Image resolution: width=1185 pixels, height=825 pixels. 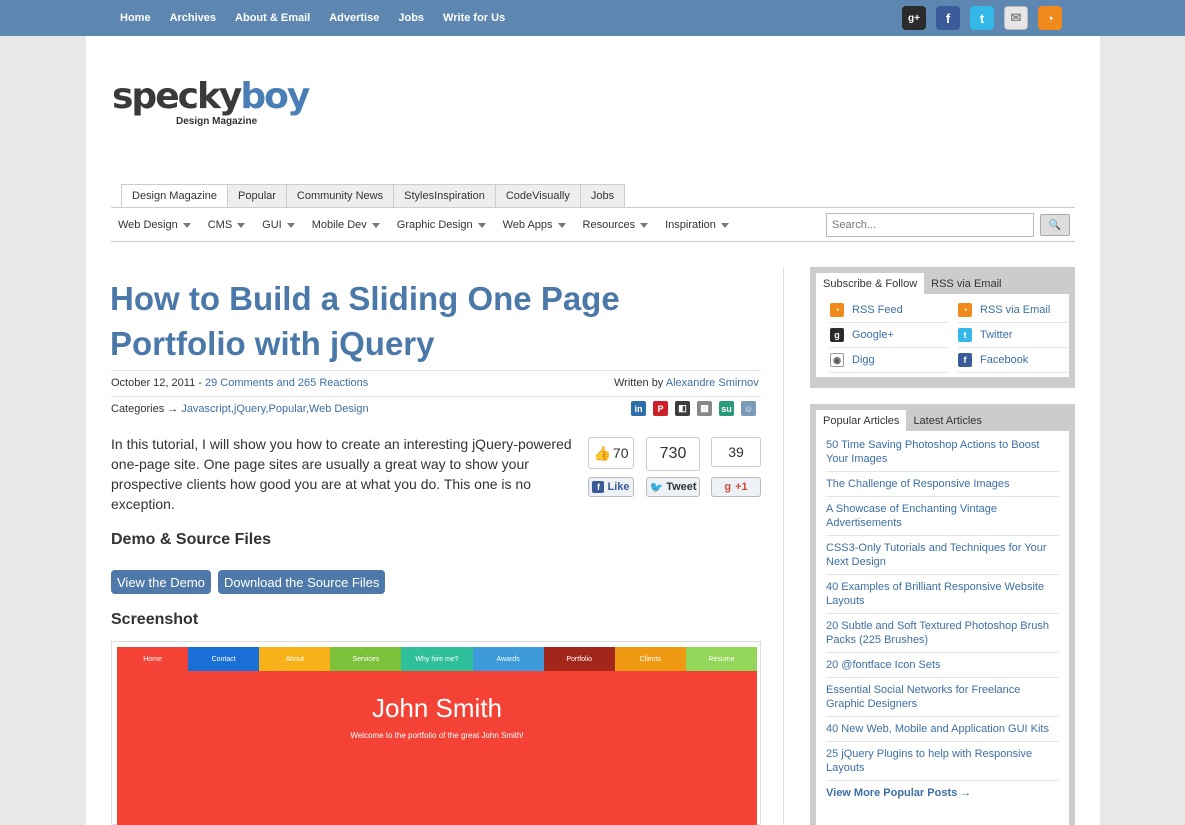 What do you see at coordinates (870, 283) in the screenshot?
I see `tab-subscribe-follow: Subscribe & Follow` at bounding box center [870, 283].